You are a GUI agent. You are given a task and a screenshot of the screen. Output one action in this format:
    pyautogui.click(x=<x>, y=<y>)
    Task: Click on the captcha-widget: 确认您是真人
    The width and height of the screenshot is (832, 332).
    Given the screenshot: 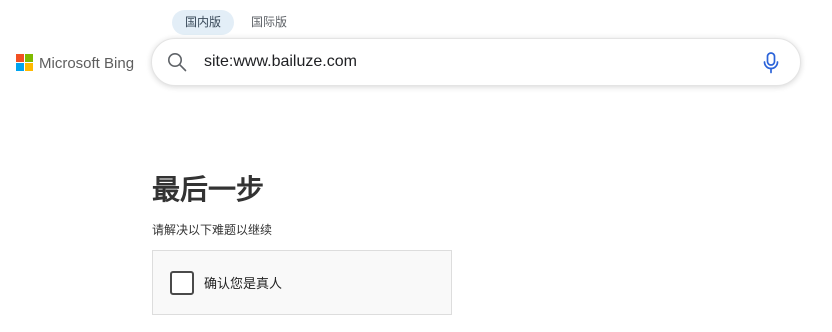 What is the action you would take?
    pyautogui.click(x=302, y=282)
    